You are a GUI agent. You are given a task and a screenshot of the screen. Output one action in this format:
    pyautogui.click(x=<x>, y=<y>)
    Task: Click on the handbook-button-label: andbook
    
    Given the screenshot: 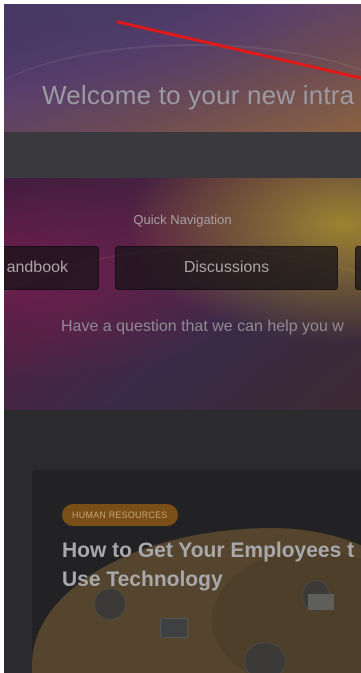 What is the action you would take?
    pyautogui.click(x=37, y=267)
    